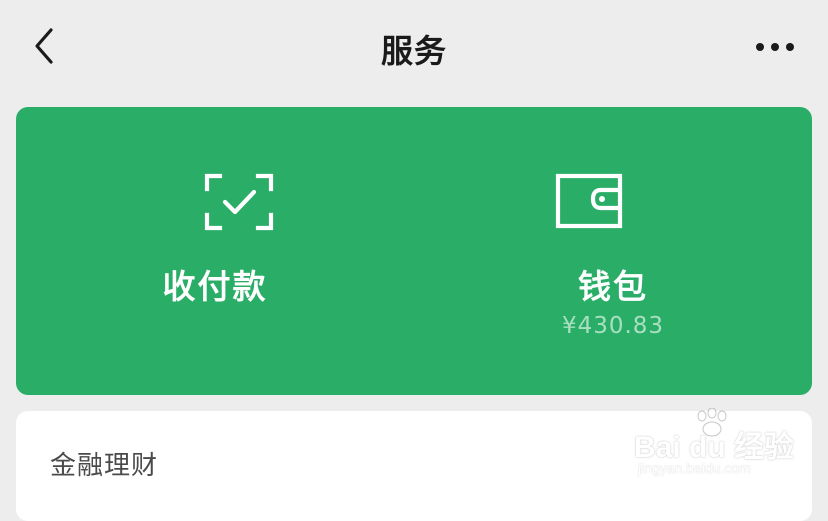  Describe the element at coordinates (613, 286) in the screenshot. I see `wallet-label: 钱包` at that location.